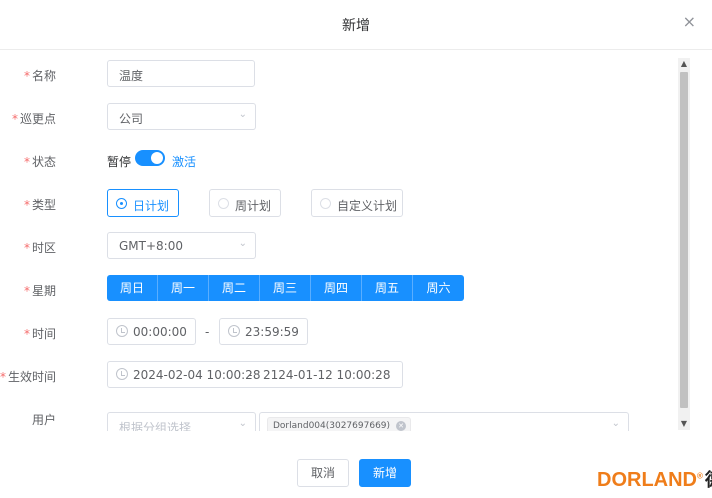 This screenshot has height=498, width=712. What do you see at coordinates (184, 162) in the screenshot?
I see `status-on-label: 激活` at bounding box center [184, 162].